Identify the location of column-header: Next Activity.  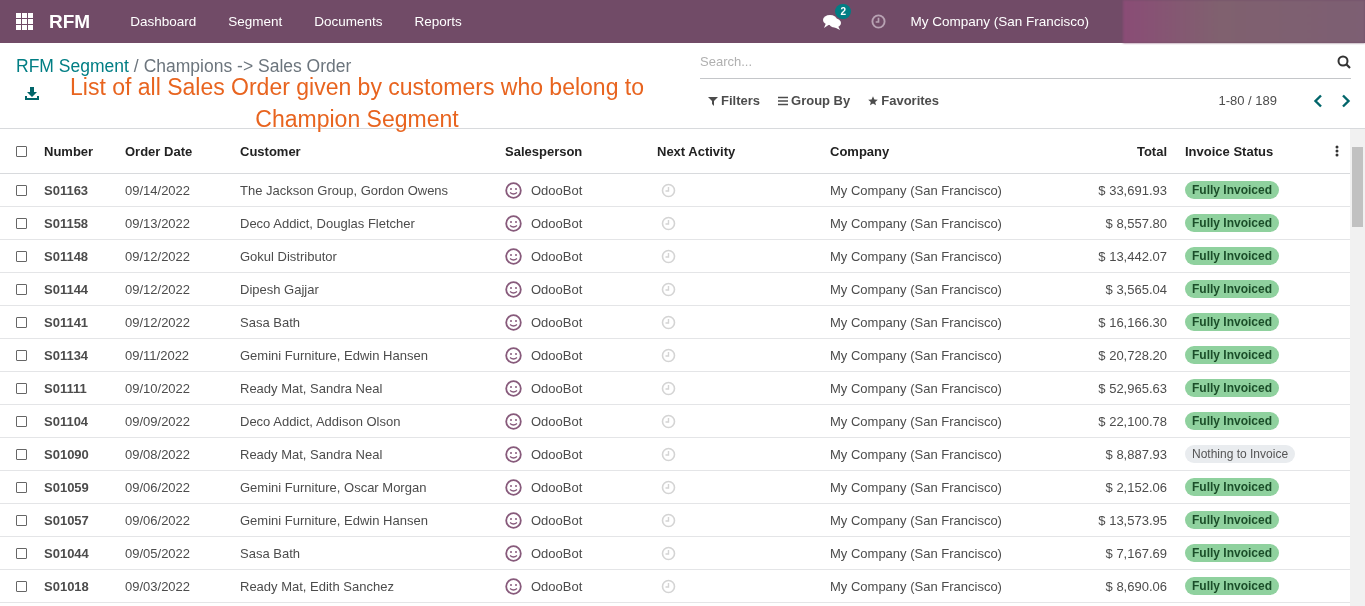
(743, 151).